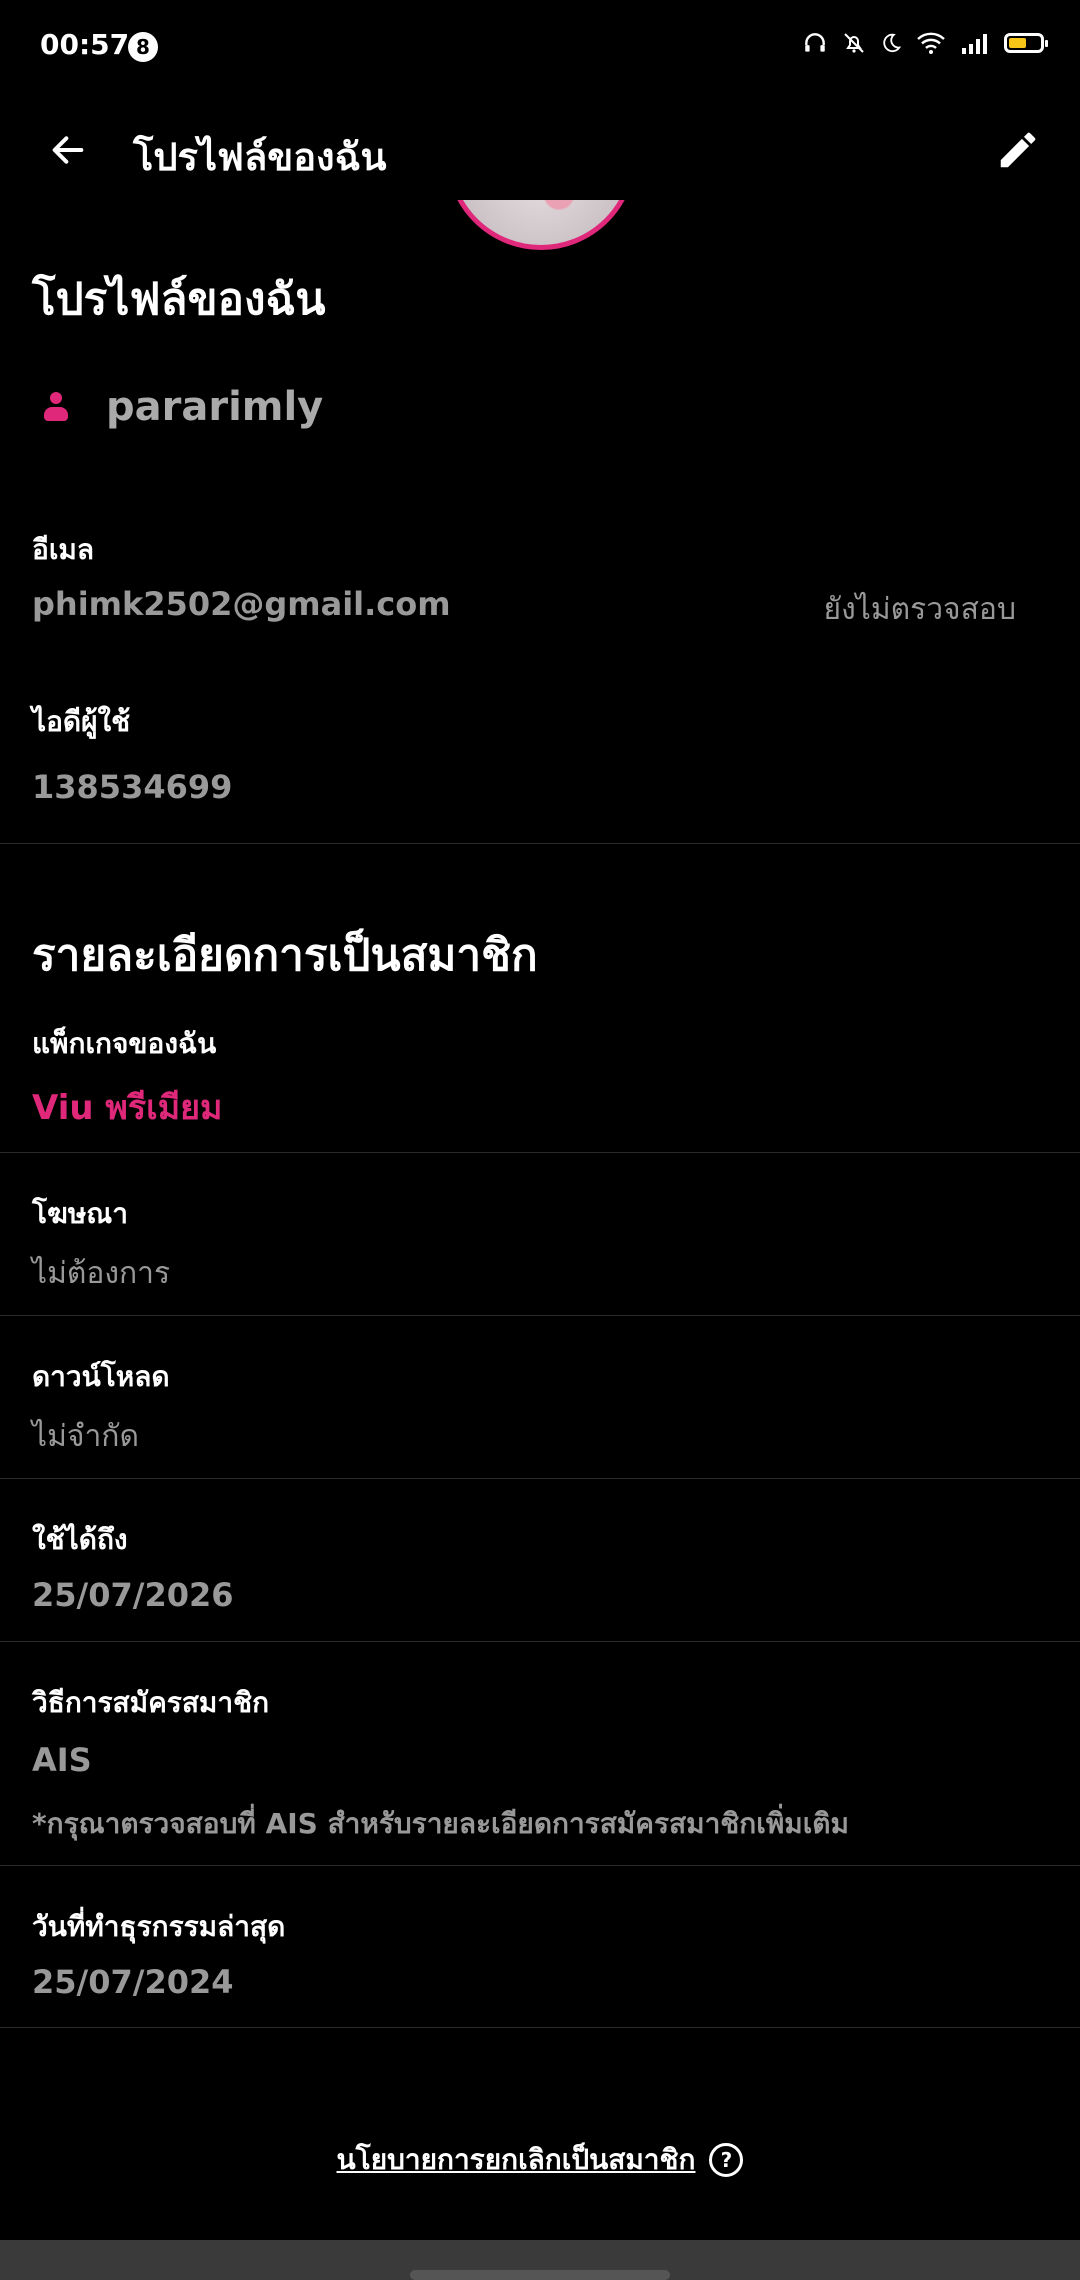  I want to click on username: pararimly, so click(215, 407).